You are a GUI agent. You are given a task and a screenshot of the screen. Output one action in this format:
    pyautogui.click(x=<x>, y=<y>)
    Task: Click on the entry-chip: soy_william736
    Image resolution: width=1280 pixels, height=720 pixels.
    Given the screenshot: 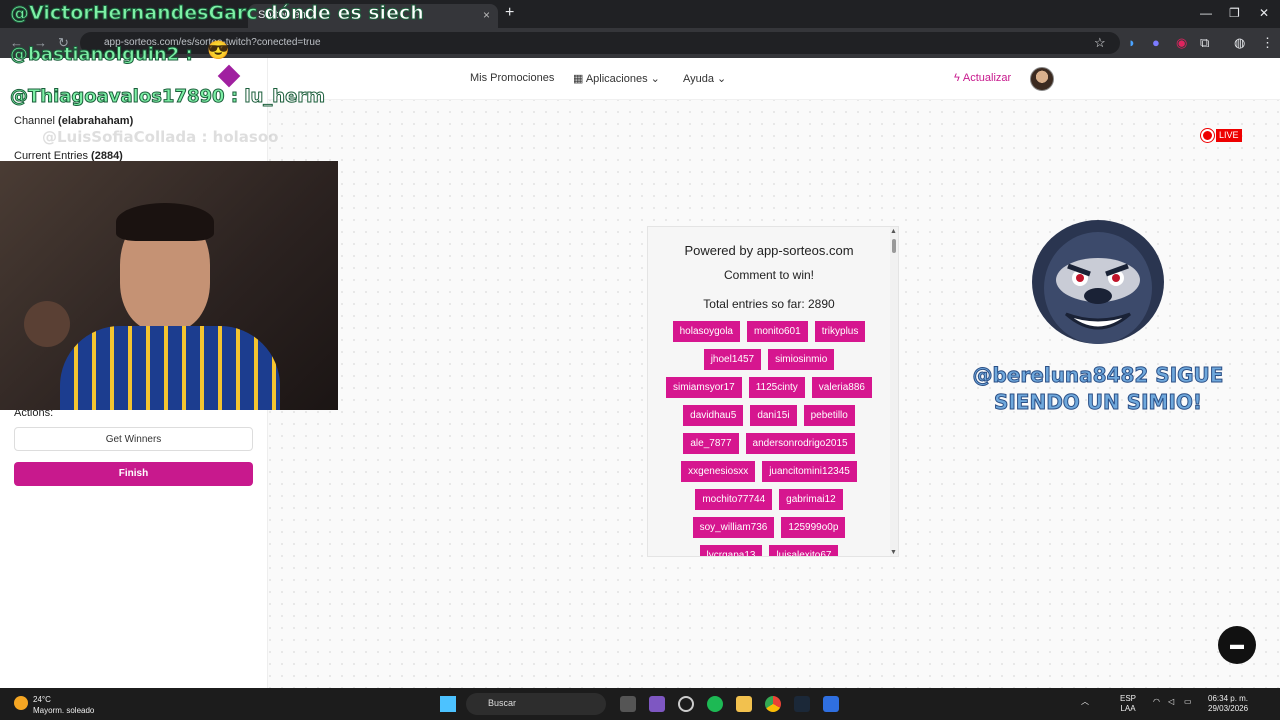 What is the action you would take?
    pyautogui.click(x=733, y=527)
    